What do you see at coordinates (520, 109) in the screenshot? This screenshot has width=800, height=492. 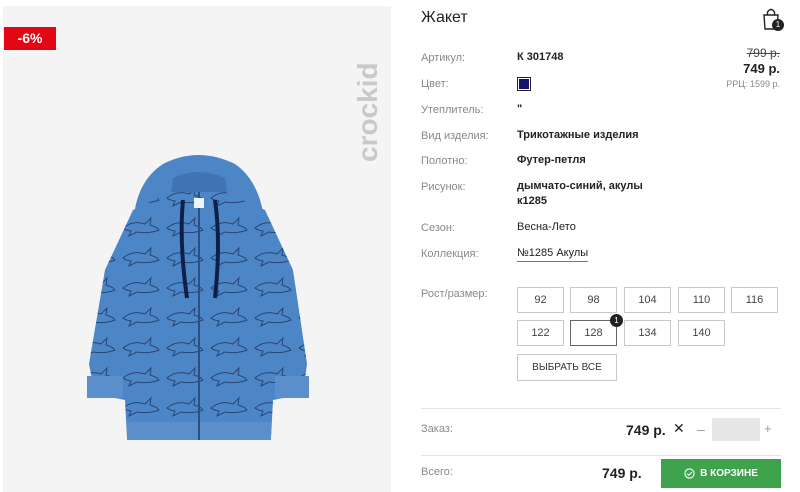 I see `insulation-value: "` at bounding box center [520, 109].